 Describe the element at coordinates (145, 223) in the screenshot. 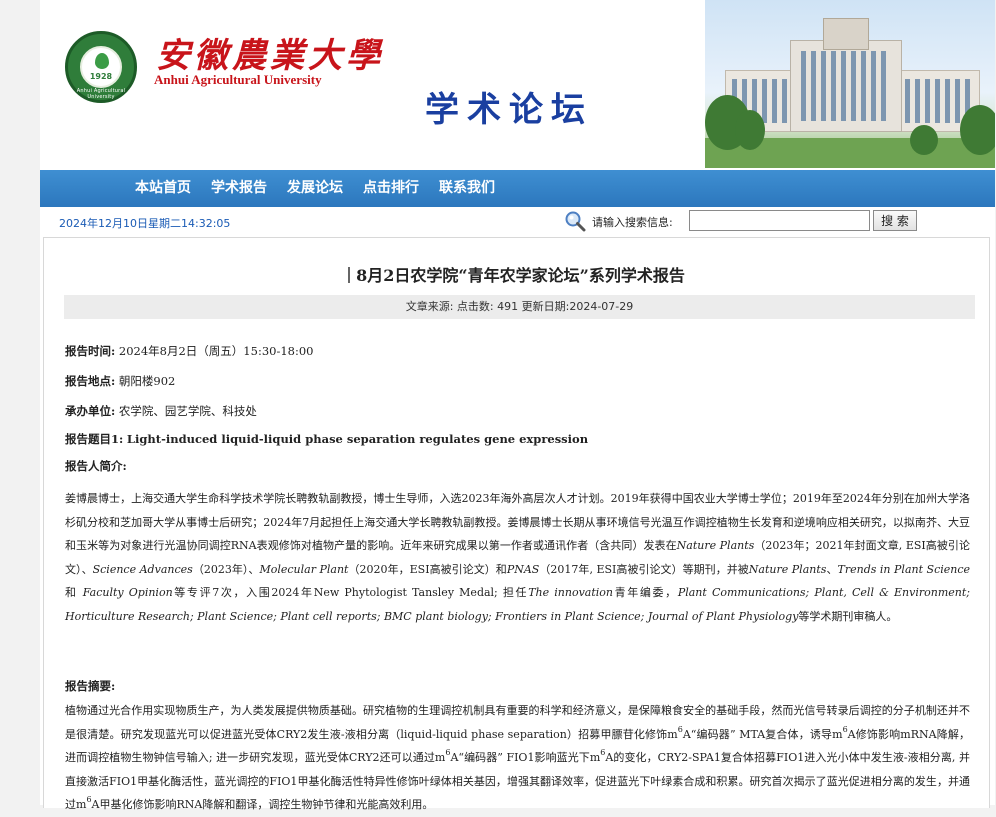

I see `current-datetime: 2024年12月10日星期二14:32:05` at that location.